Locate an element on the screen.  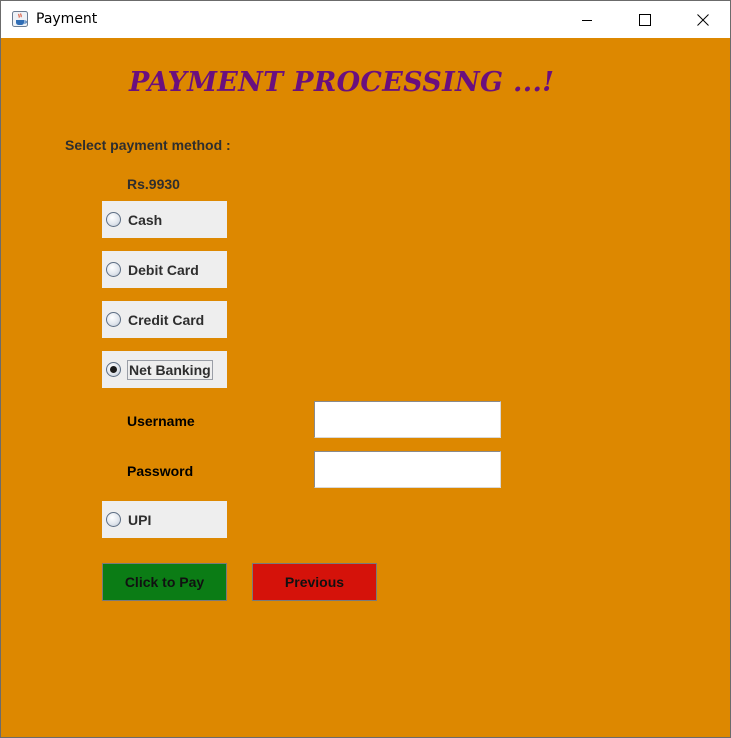
minimize-button is located at coordinates (587, 19).